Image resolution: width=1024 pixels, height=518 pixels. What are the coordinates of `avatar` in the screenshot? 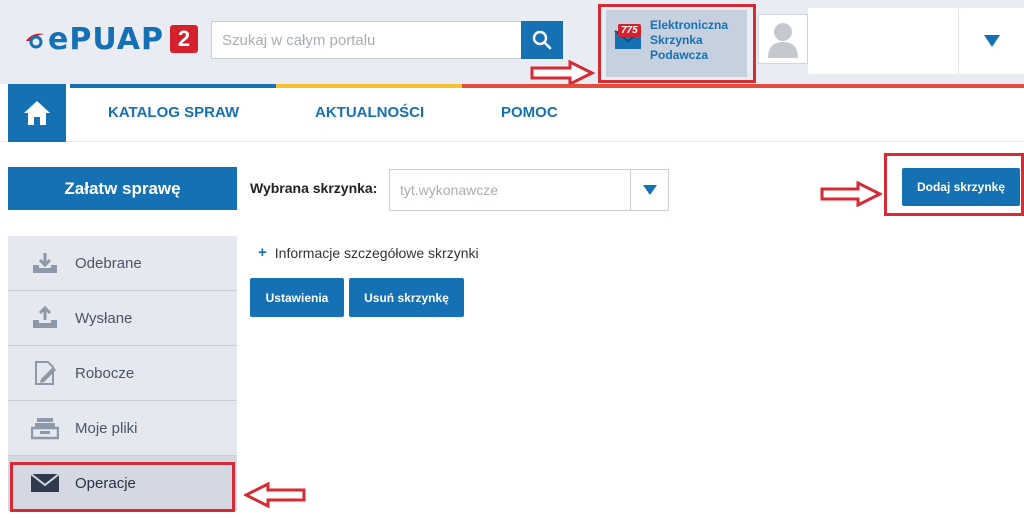 It's located at (783, 39).